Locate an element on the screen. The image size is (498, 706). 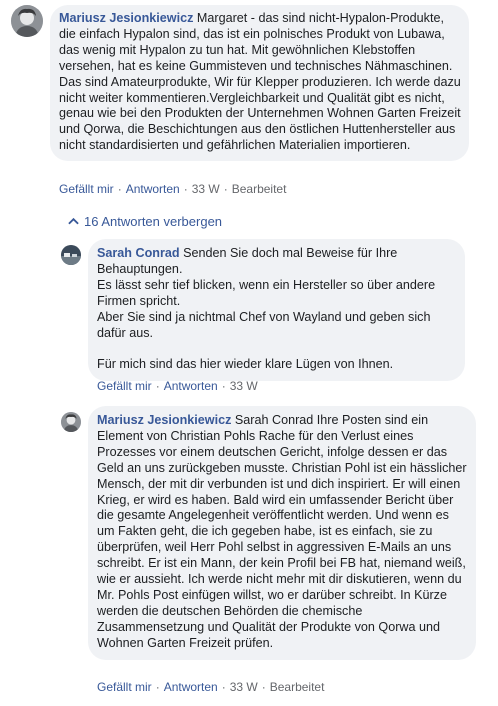
hide-replies-toggle: 16 Antworten verbergen is located at coordinates (145, 221).